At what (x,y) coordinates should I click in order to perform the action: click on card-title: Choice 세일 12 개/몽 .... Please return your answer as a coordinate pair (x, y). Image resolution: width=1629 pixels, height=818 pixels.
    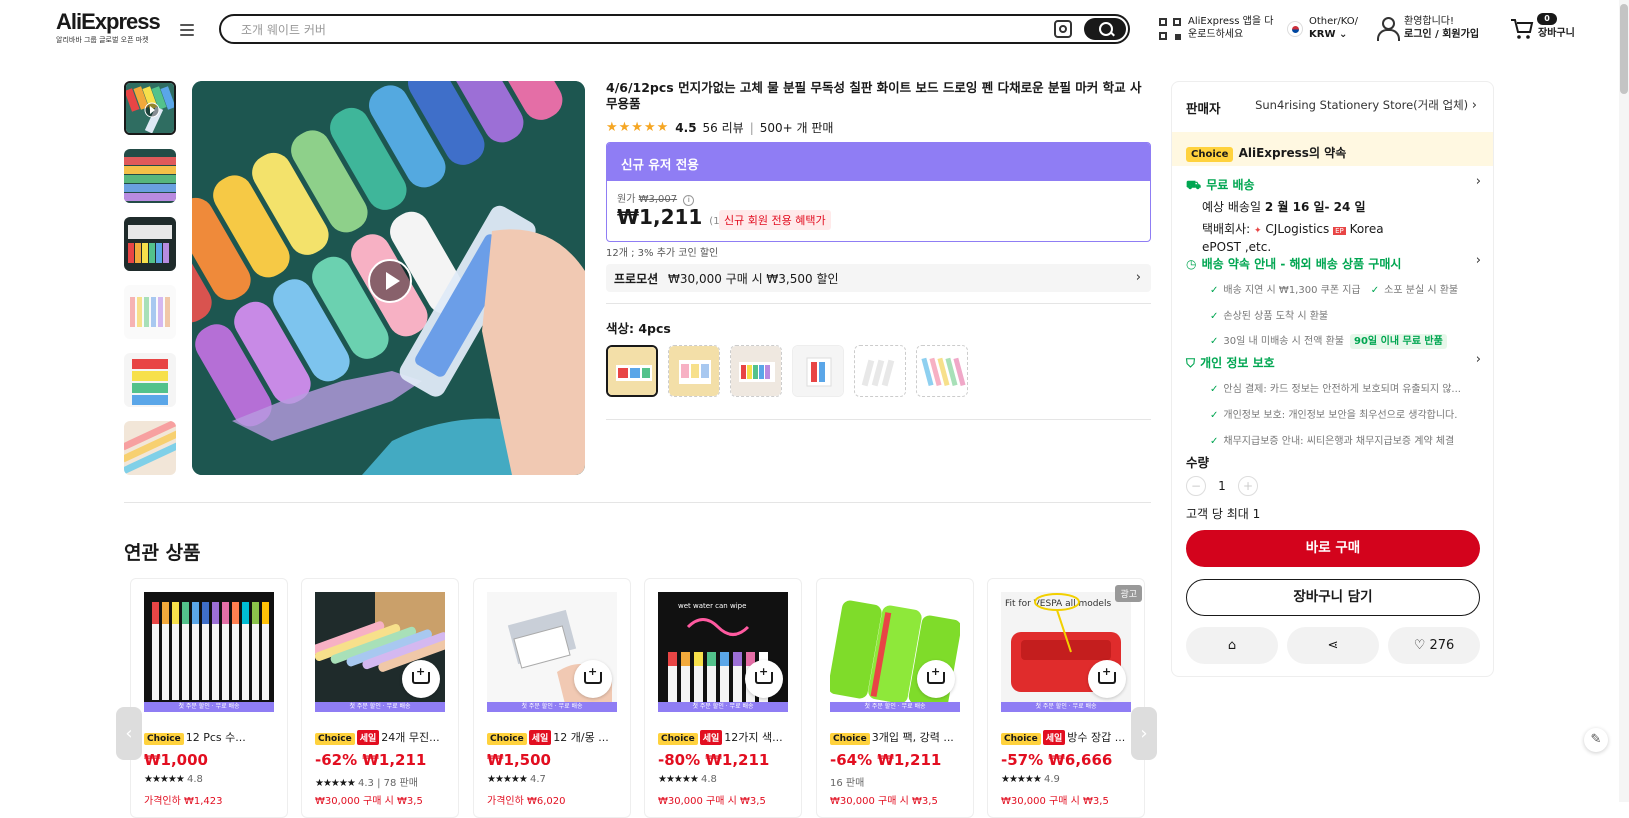
    Looking at the image, I should click on (554, 737).